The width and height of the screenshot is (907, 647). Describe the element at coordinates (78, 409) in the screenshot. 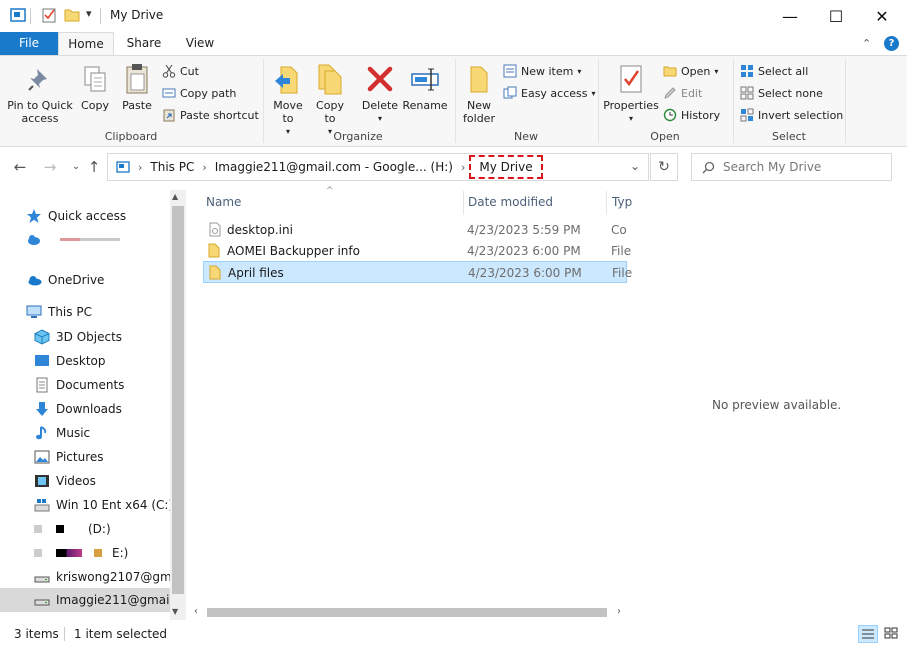

I see `nav-downloads: Downloads` at that location.